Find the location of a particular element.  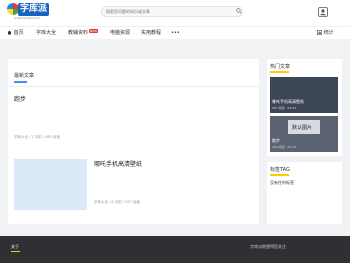

widget-title: 标签TAG is located at coordinates (280, 170).